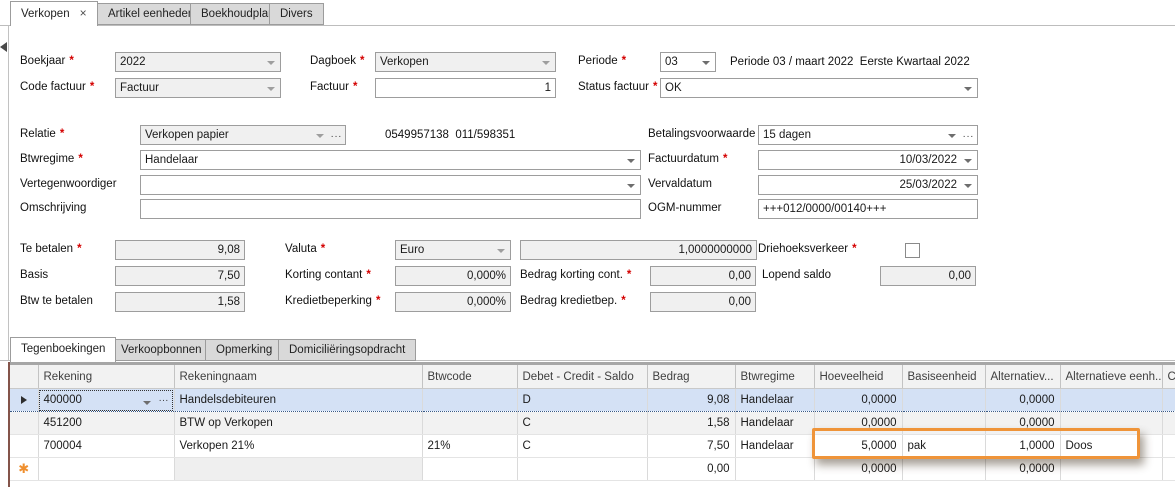 This screenshot has height=487, width=1175. I want to click on cell-rekening, so click(106, 469).